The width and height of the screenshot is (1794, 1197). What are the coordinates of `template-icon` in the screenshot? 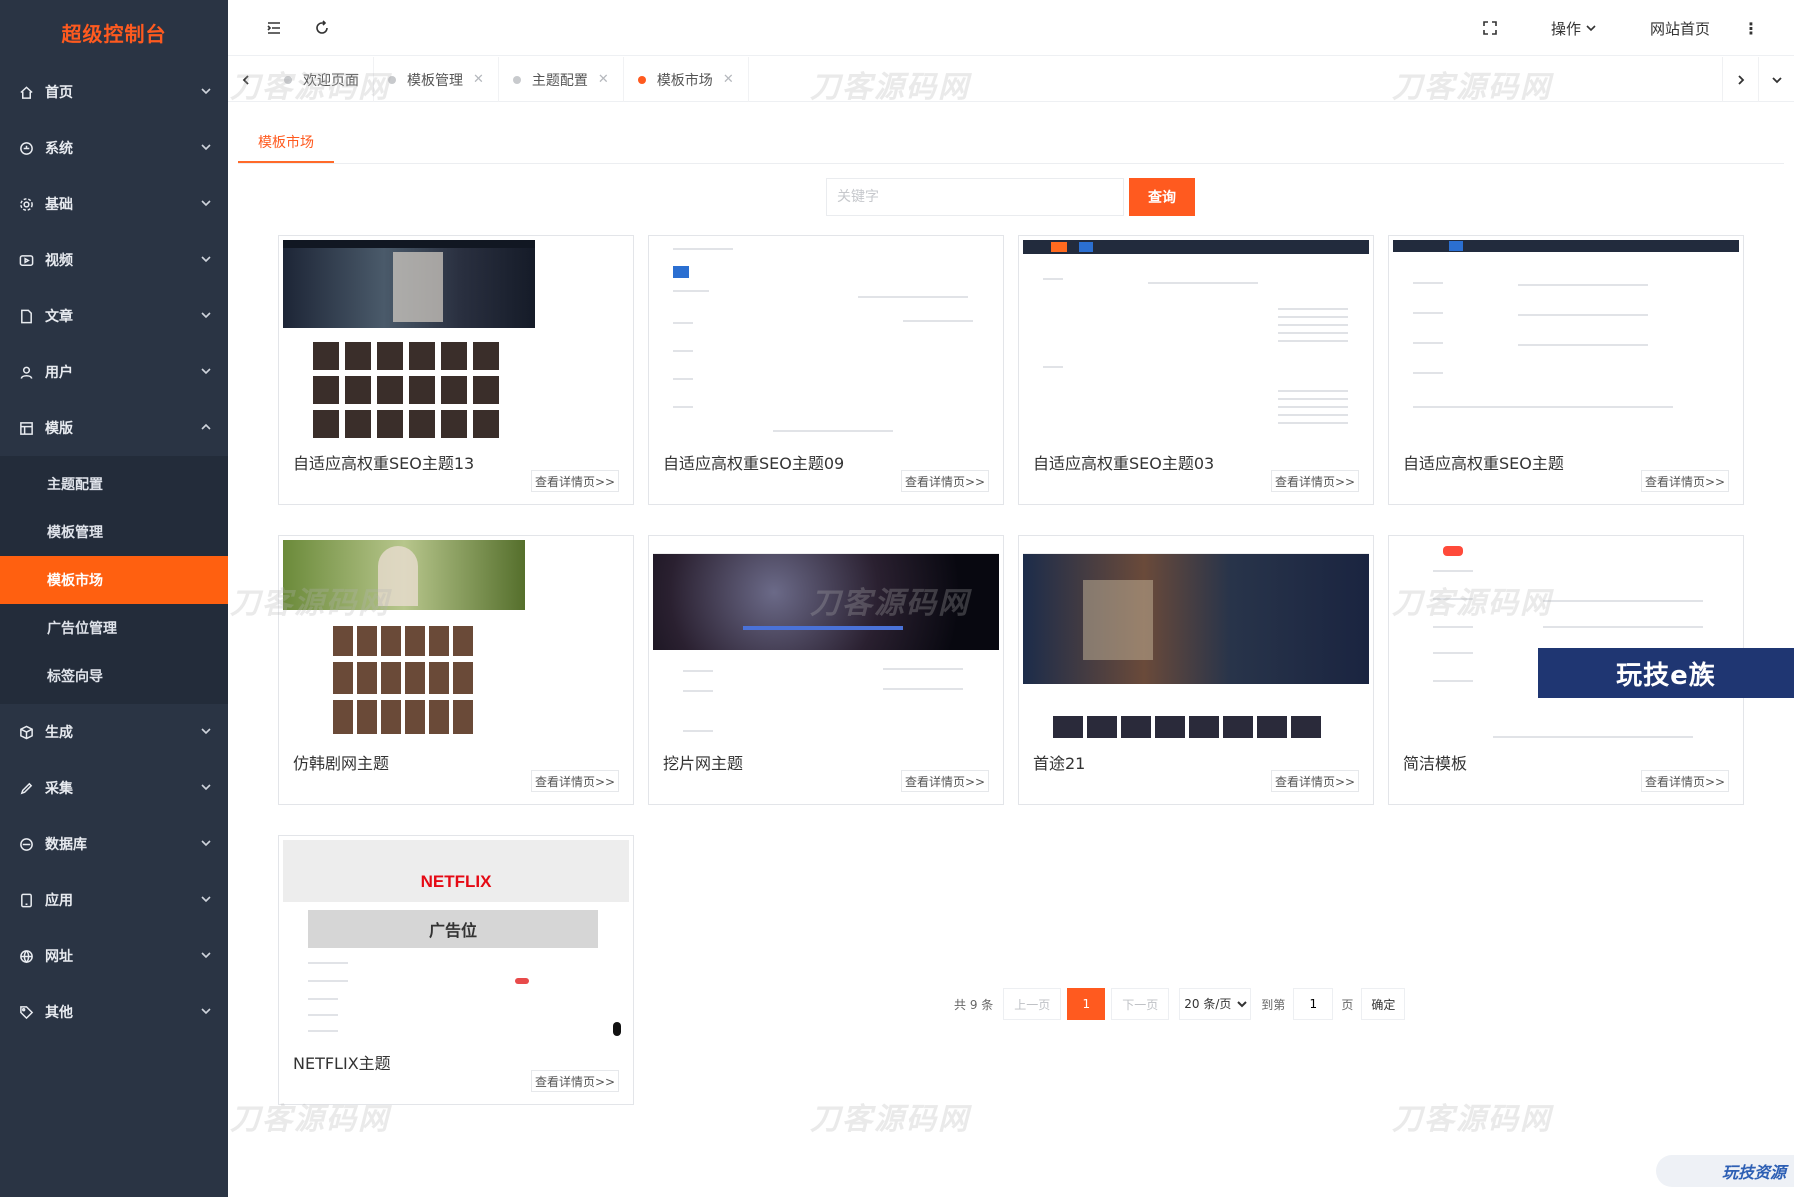 It's located at (26, 428).